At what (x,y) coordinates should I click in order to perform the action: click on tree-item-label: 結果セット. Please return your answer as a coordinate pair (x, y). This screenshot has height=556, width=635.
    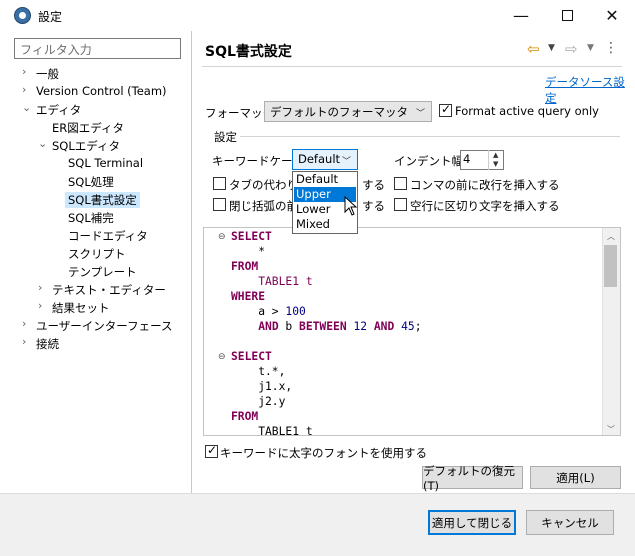
    Looking at the image, I should click on (81, 308).